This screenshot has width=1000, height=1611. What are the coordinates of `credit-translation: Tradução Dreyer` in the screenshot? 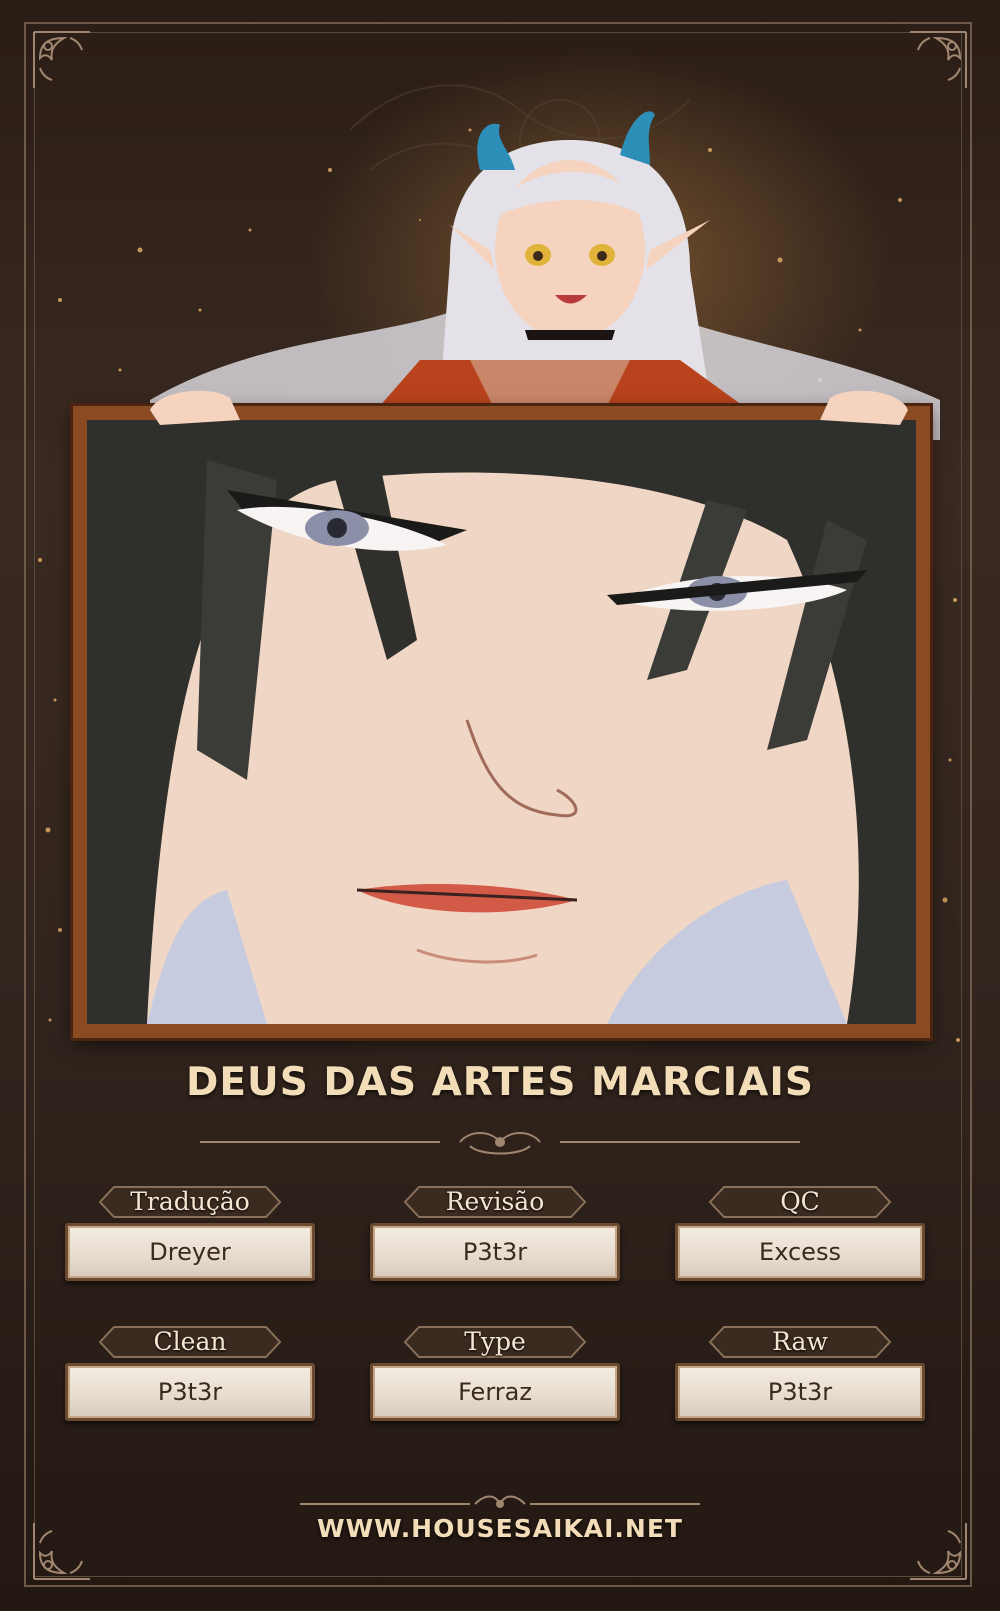 It's located at (190, 1240).